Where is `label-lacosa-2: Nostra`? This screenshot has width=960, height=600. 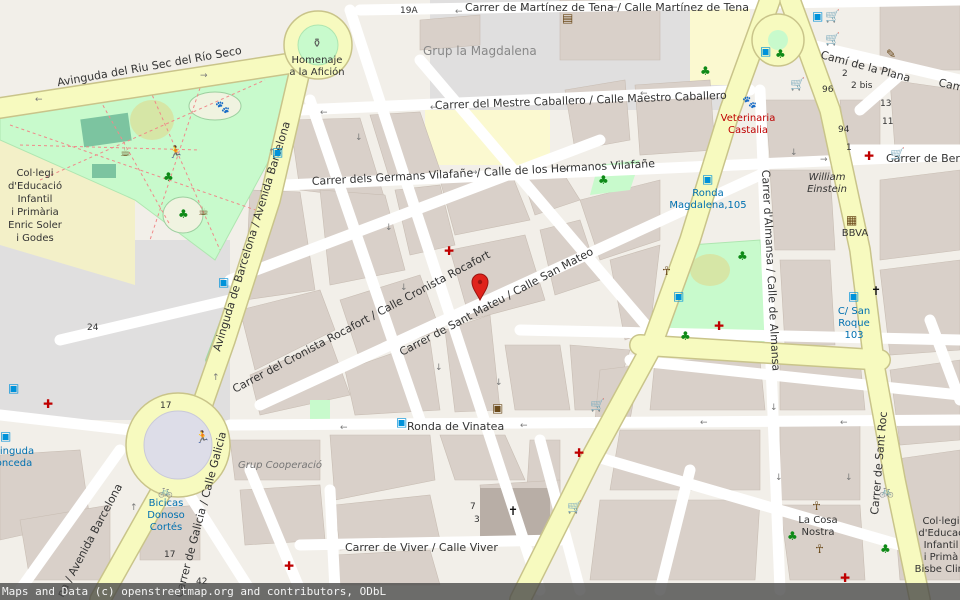
label-lacosa-2: Nostra is located at coordinates (818, 532).